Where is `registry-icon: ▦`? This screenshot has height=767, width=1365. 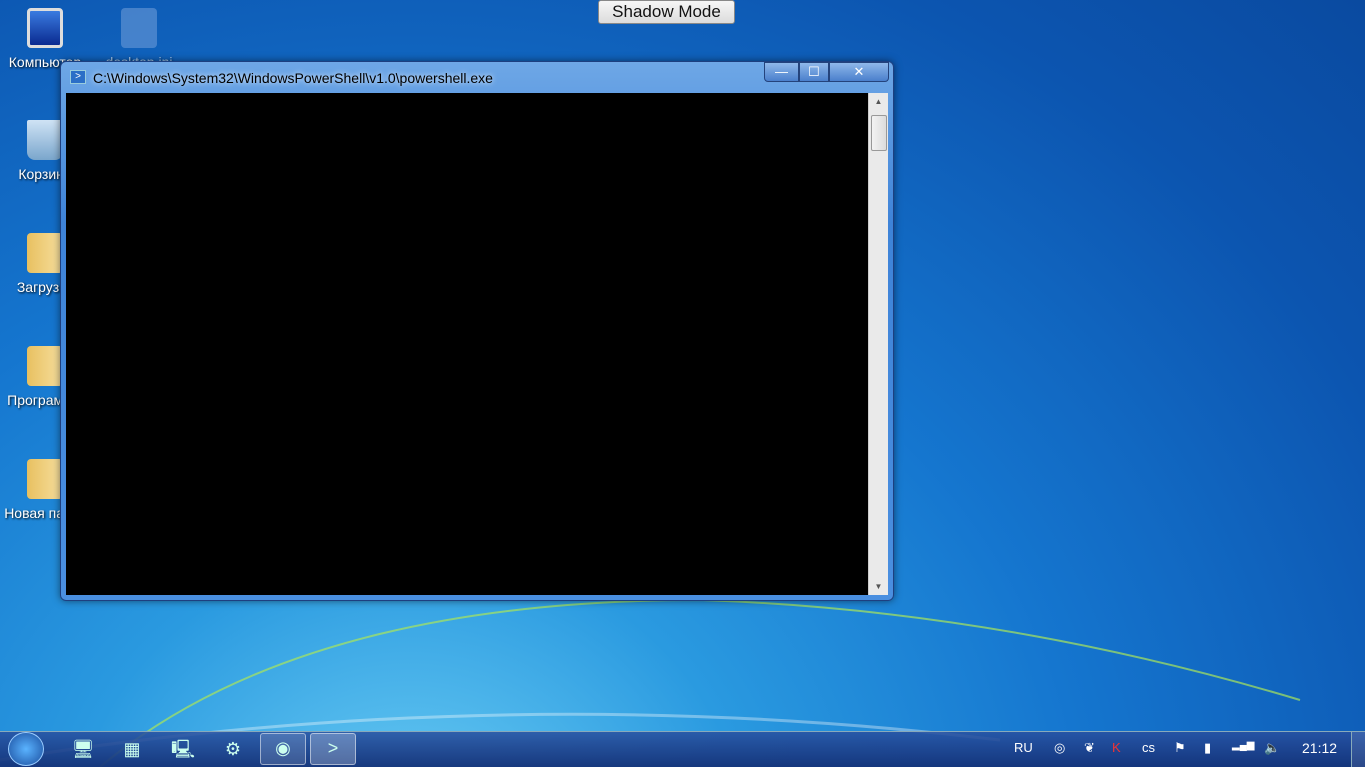
registry-icon: ▦ is located at coordinates (132, 749).